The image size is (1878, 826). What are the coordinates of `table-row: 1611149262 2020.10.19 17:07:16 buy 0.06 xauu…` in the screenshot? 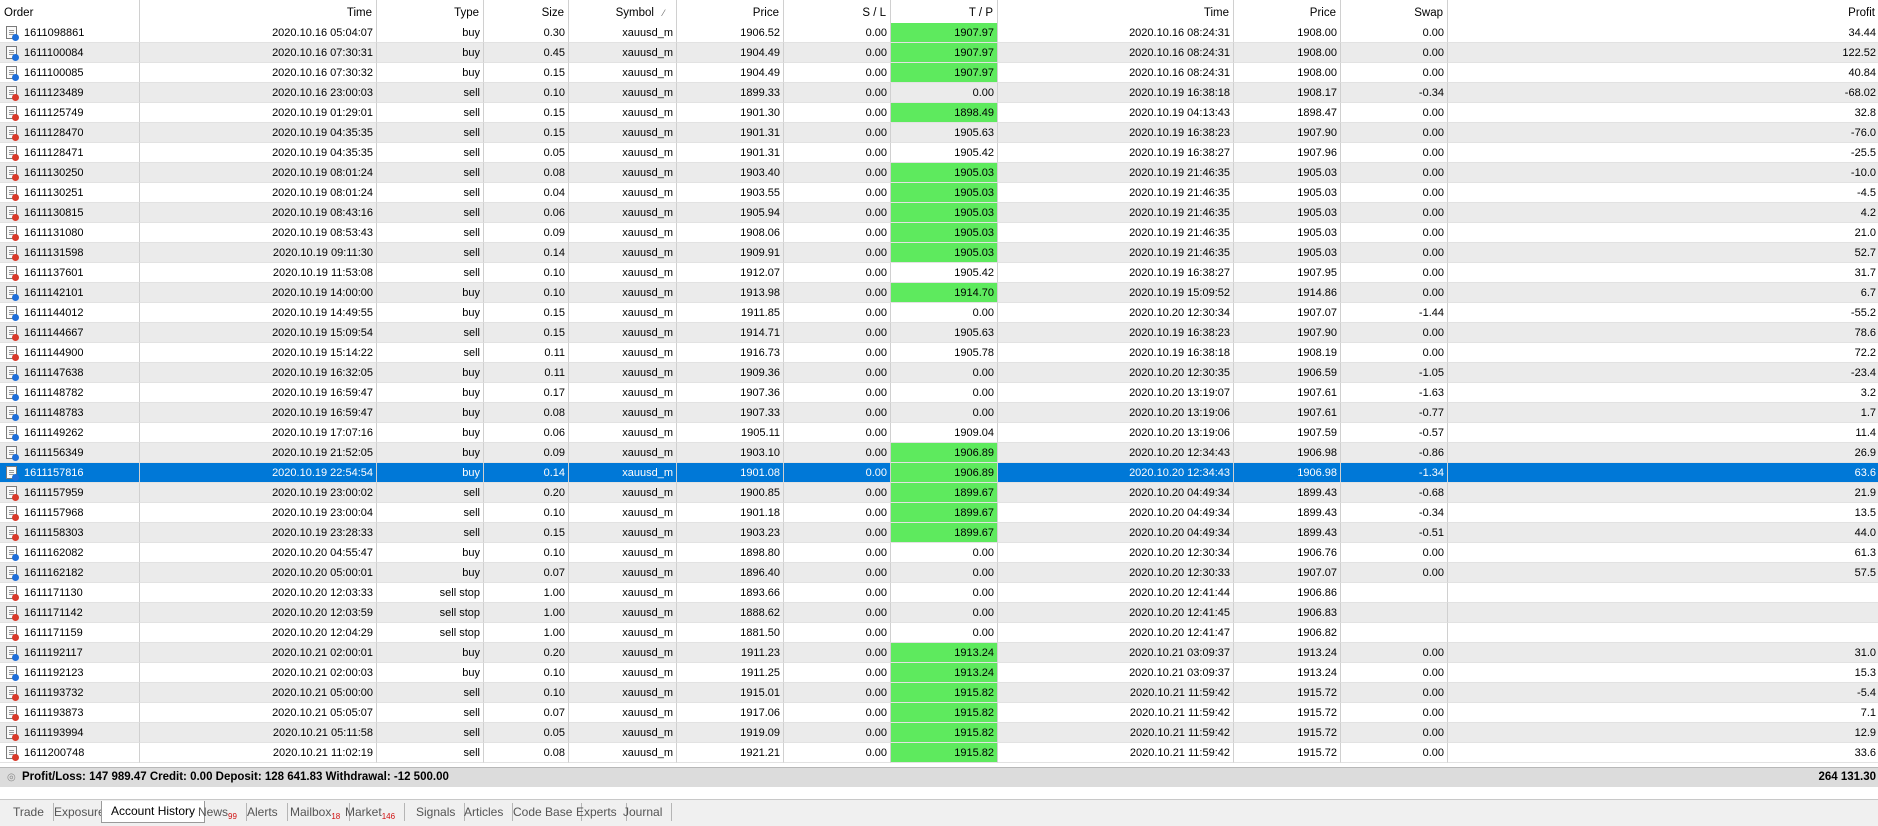 It's located at (939, 433).